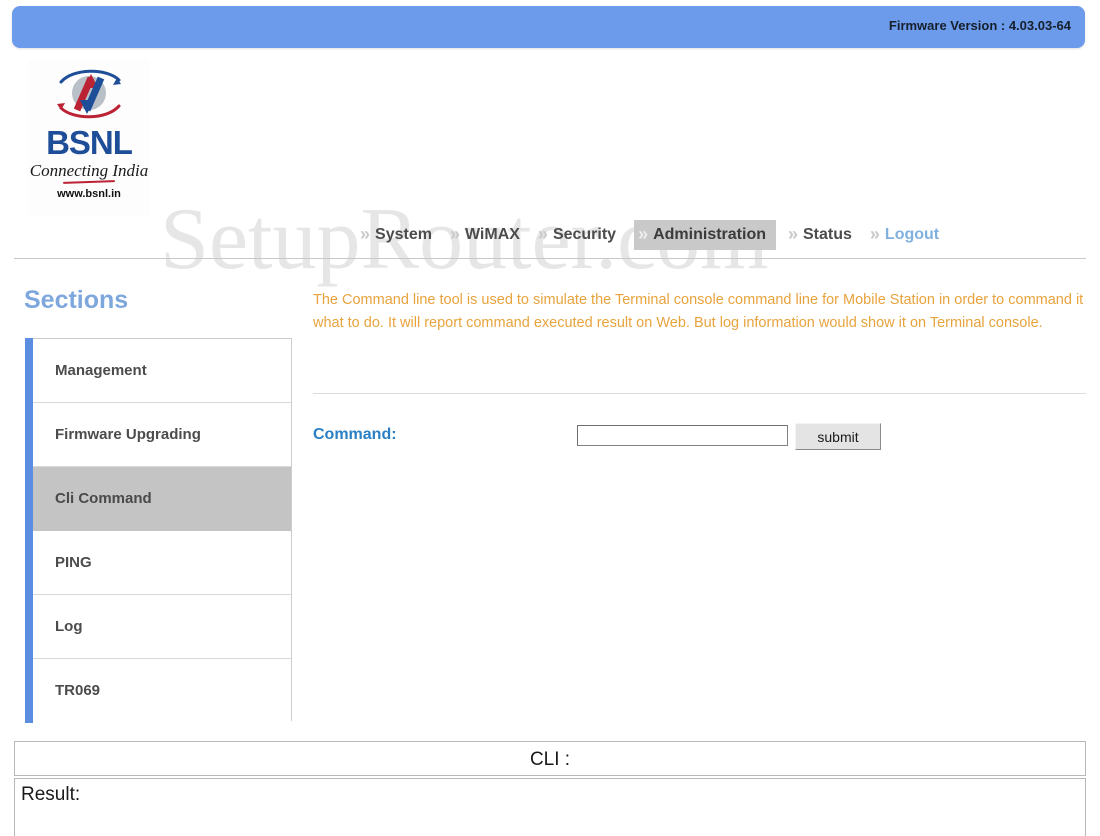 The height and width of the screenshot is (836, 1100). Describe the element at coordinates (128, 434) in the screenshot. I see `sidebar-item-label: Firmware Upgrading` at that location.